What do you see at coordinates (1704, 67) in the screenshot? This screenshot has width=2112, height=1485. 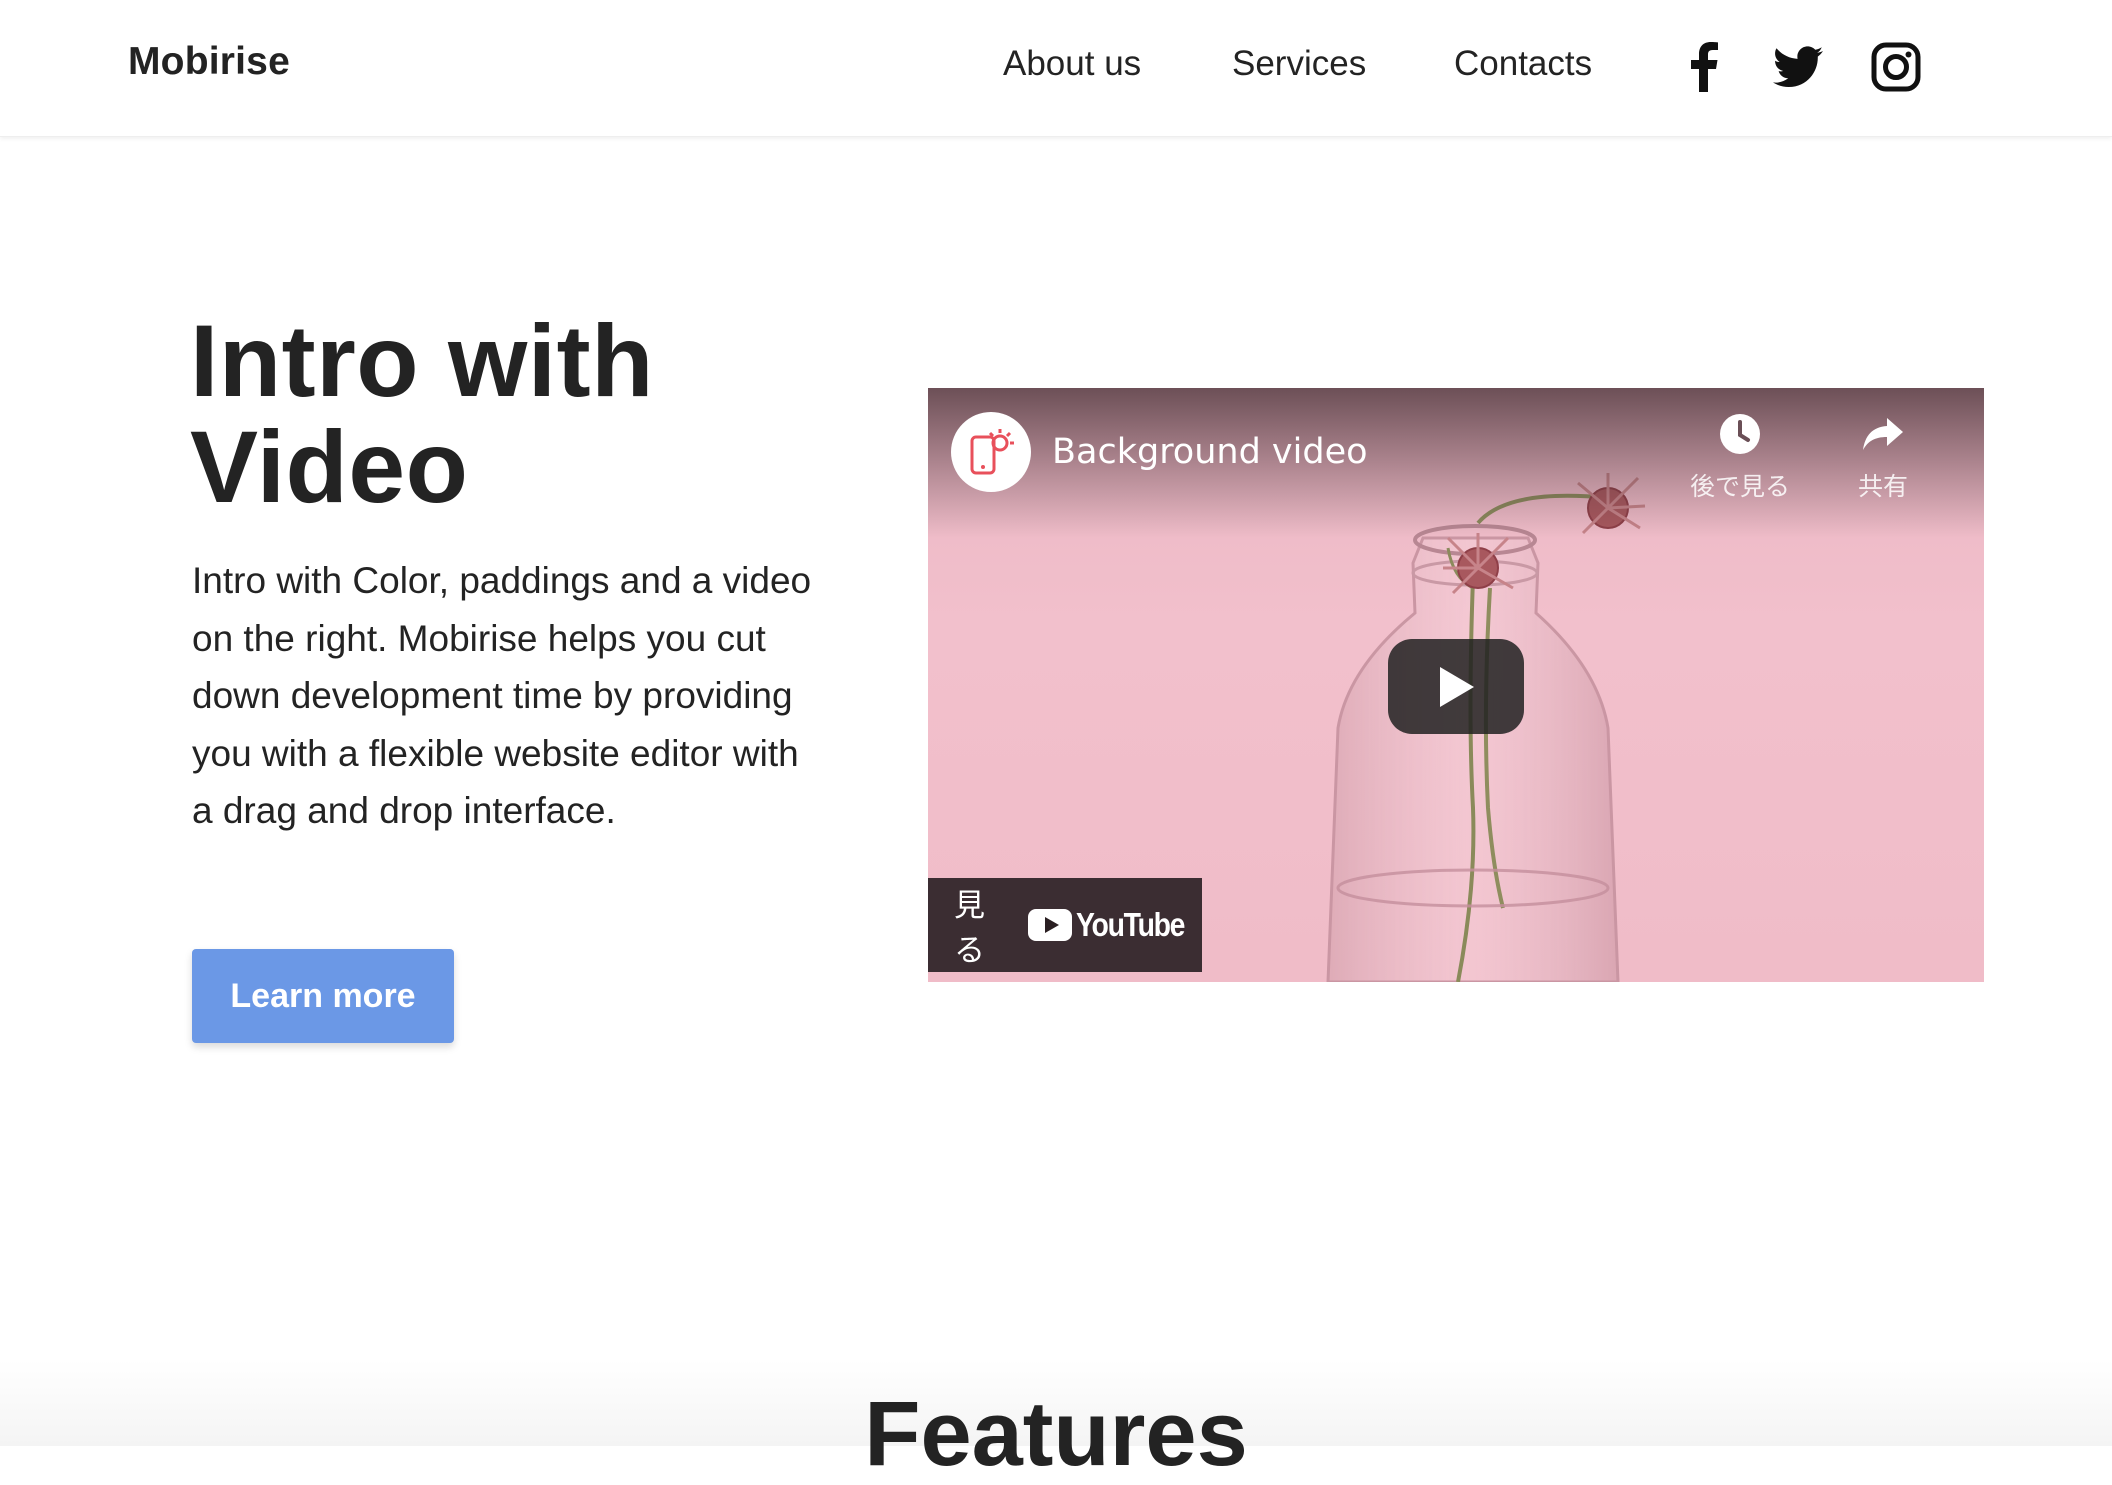 I see `facebook-icon` at bounding box center [1704, 67].